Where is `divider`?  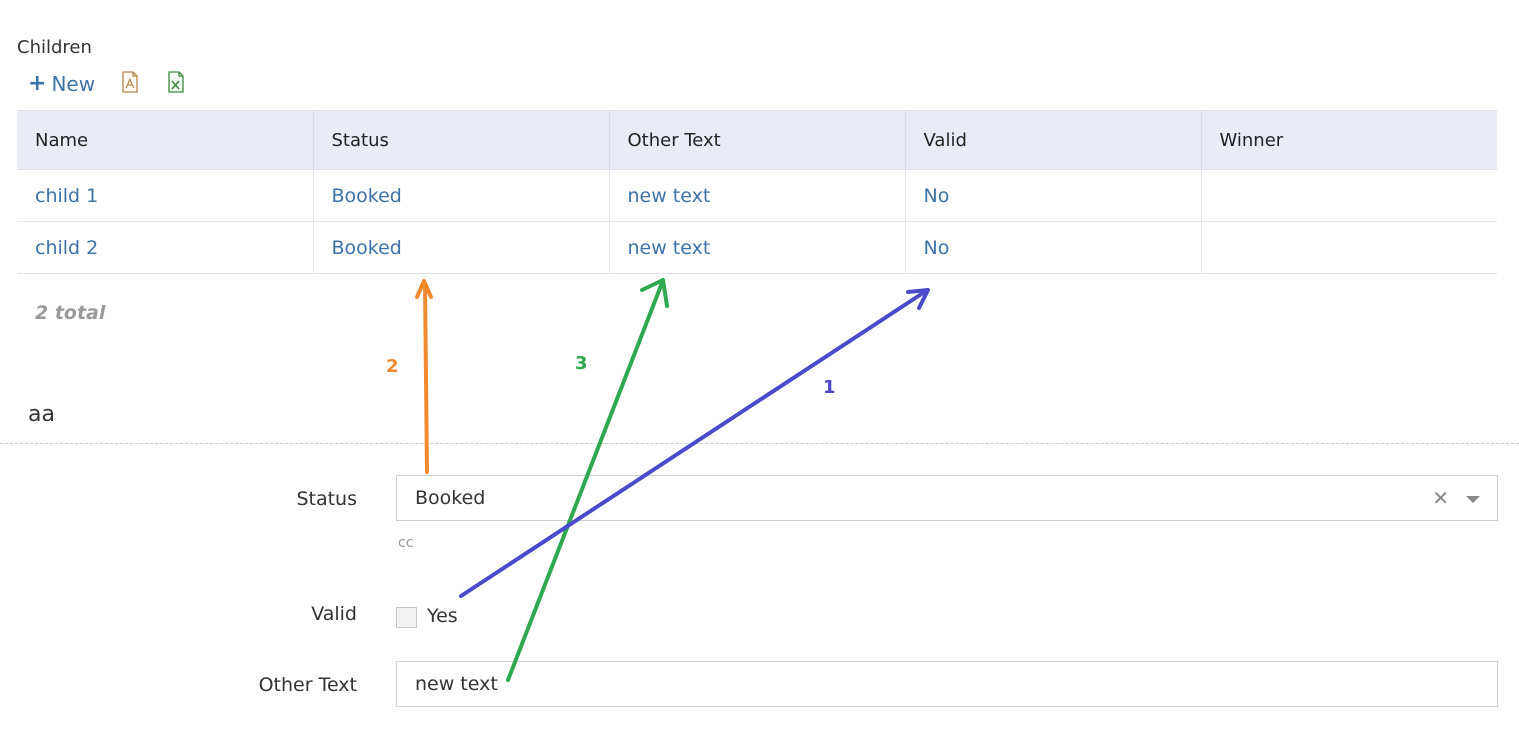
divider is located at coordinates (759, 443).